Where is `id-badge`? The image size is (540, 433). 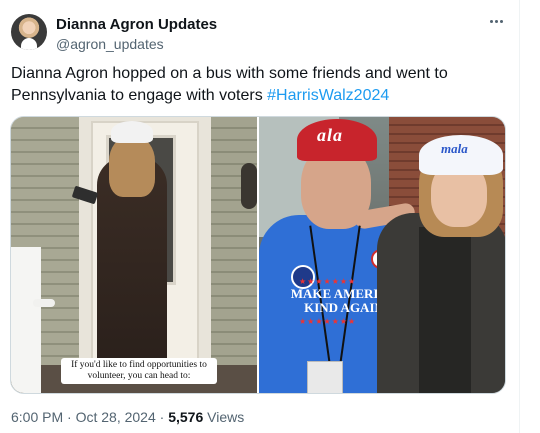 id-badge is located at coordinates (325, 377).